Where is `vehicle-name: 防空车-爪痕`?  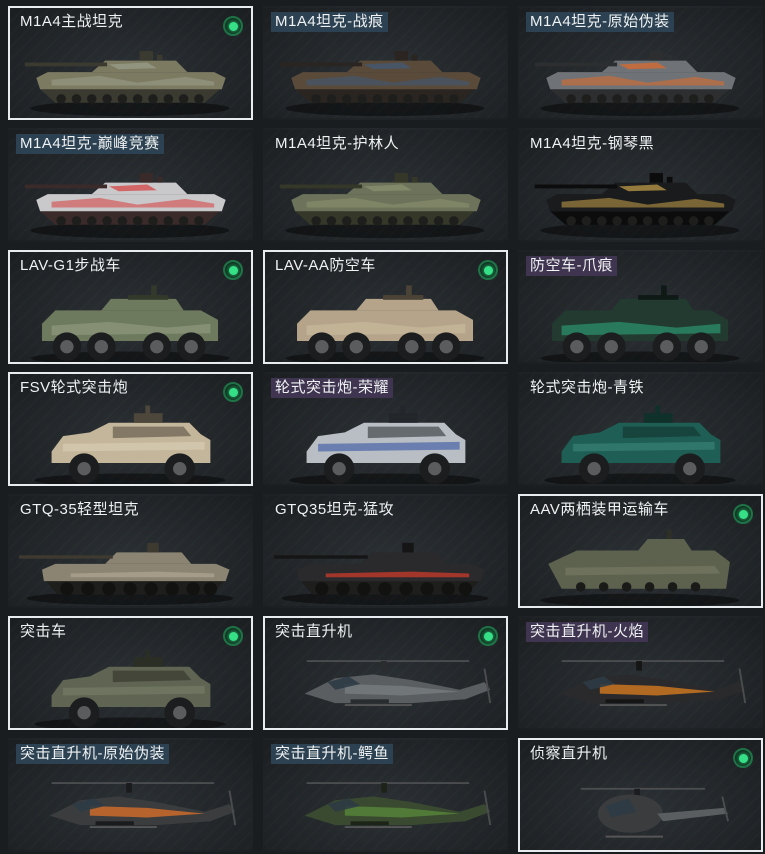
vehicle-name: 防空车-爪痕 is located at coordinates (571, 266).